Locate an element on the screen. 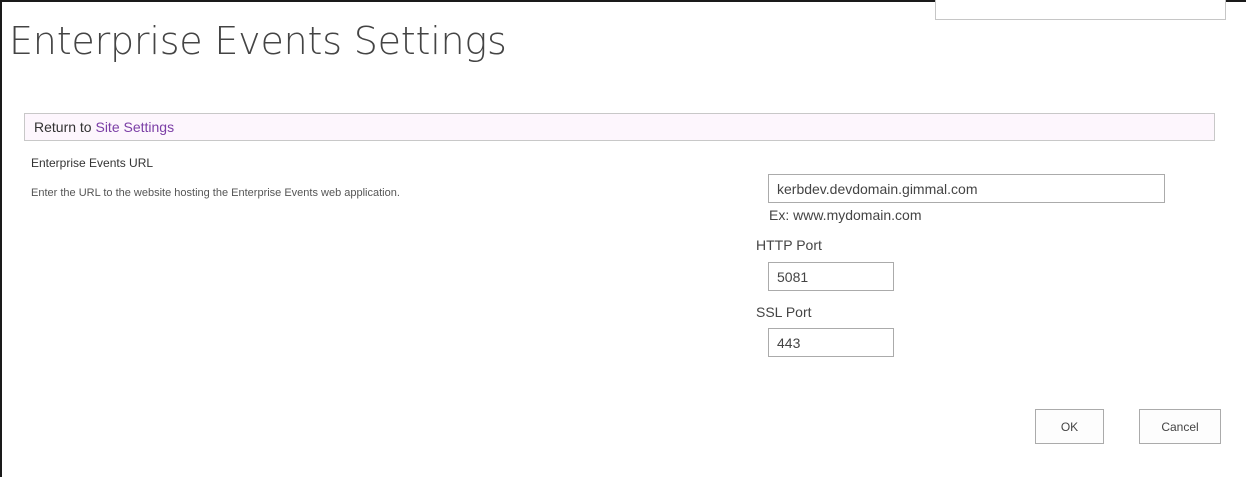 Image resolution: width=1246 pixels, height=477 pixels. http-port-label: HTTP Port is located at coordinates (789, 245).